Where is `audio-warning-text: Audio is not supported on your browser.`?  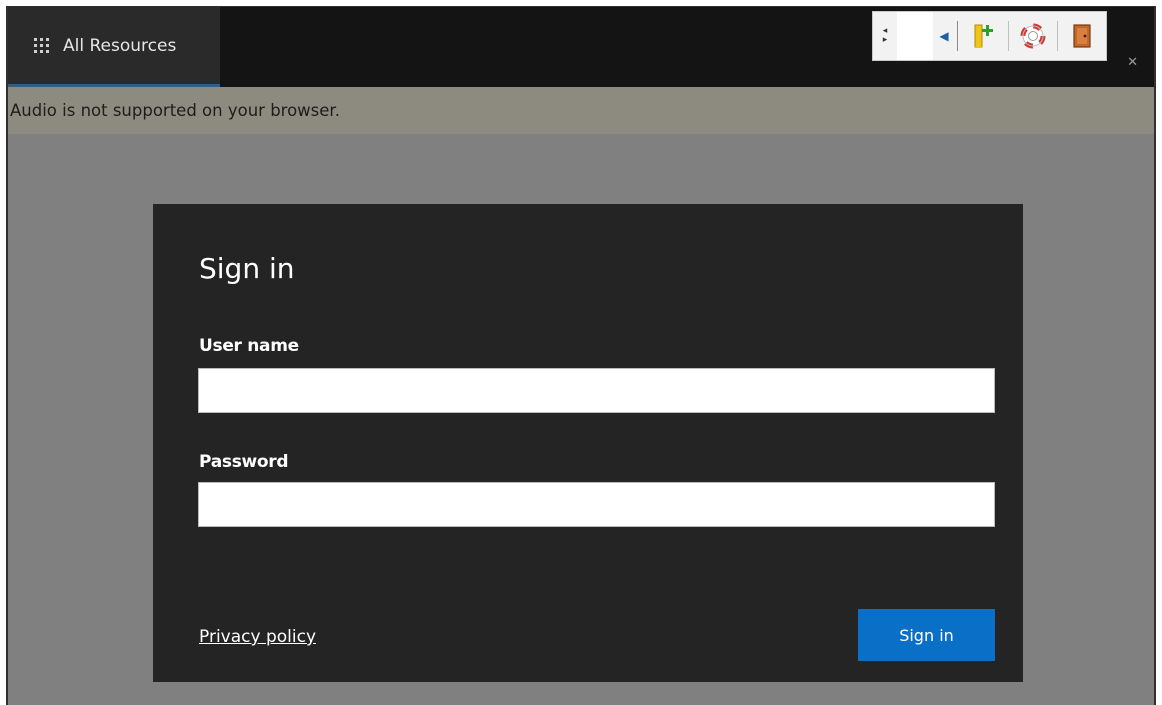 audio-warning-text: Audio is not supported on your browser. is located at coordinates (175, 110).